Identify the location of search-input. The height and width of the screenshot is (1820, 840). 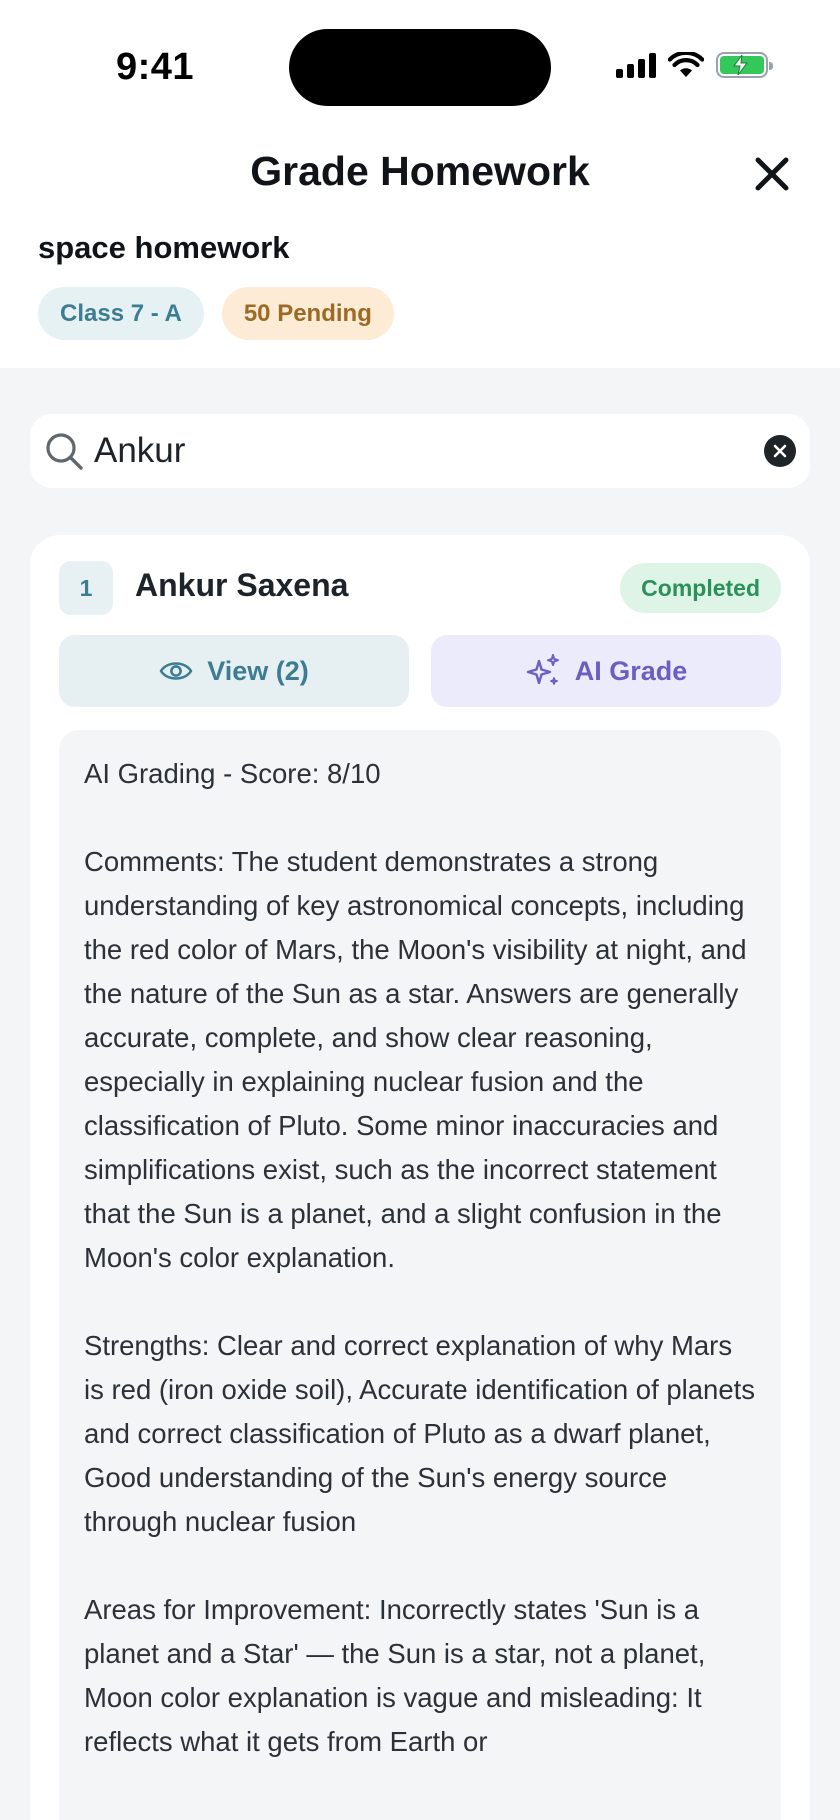
(429, 451).